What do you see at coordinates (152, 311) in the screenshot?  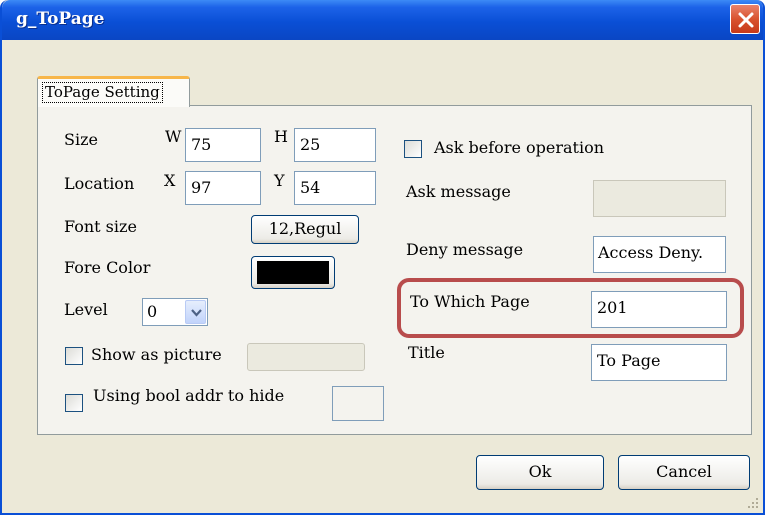 I see `level-value: 0` at bounding box center [152, 311].